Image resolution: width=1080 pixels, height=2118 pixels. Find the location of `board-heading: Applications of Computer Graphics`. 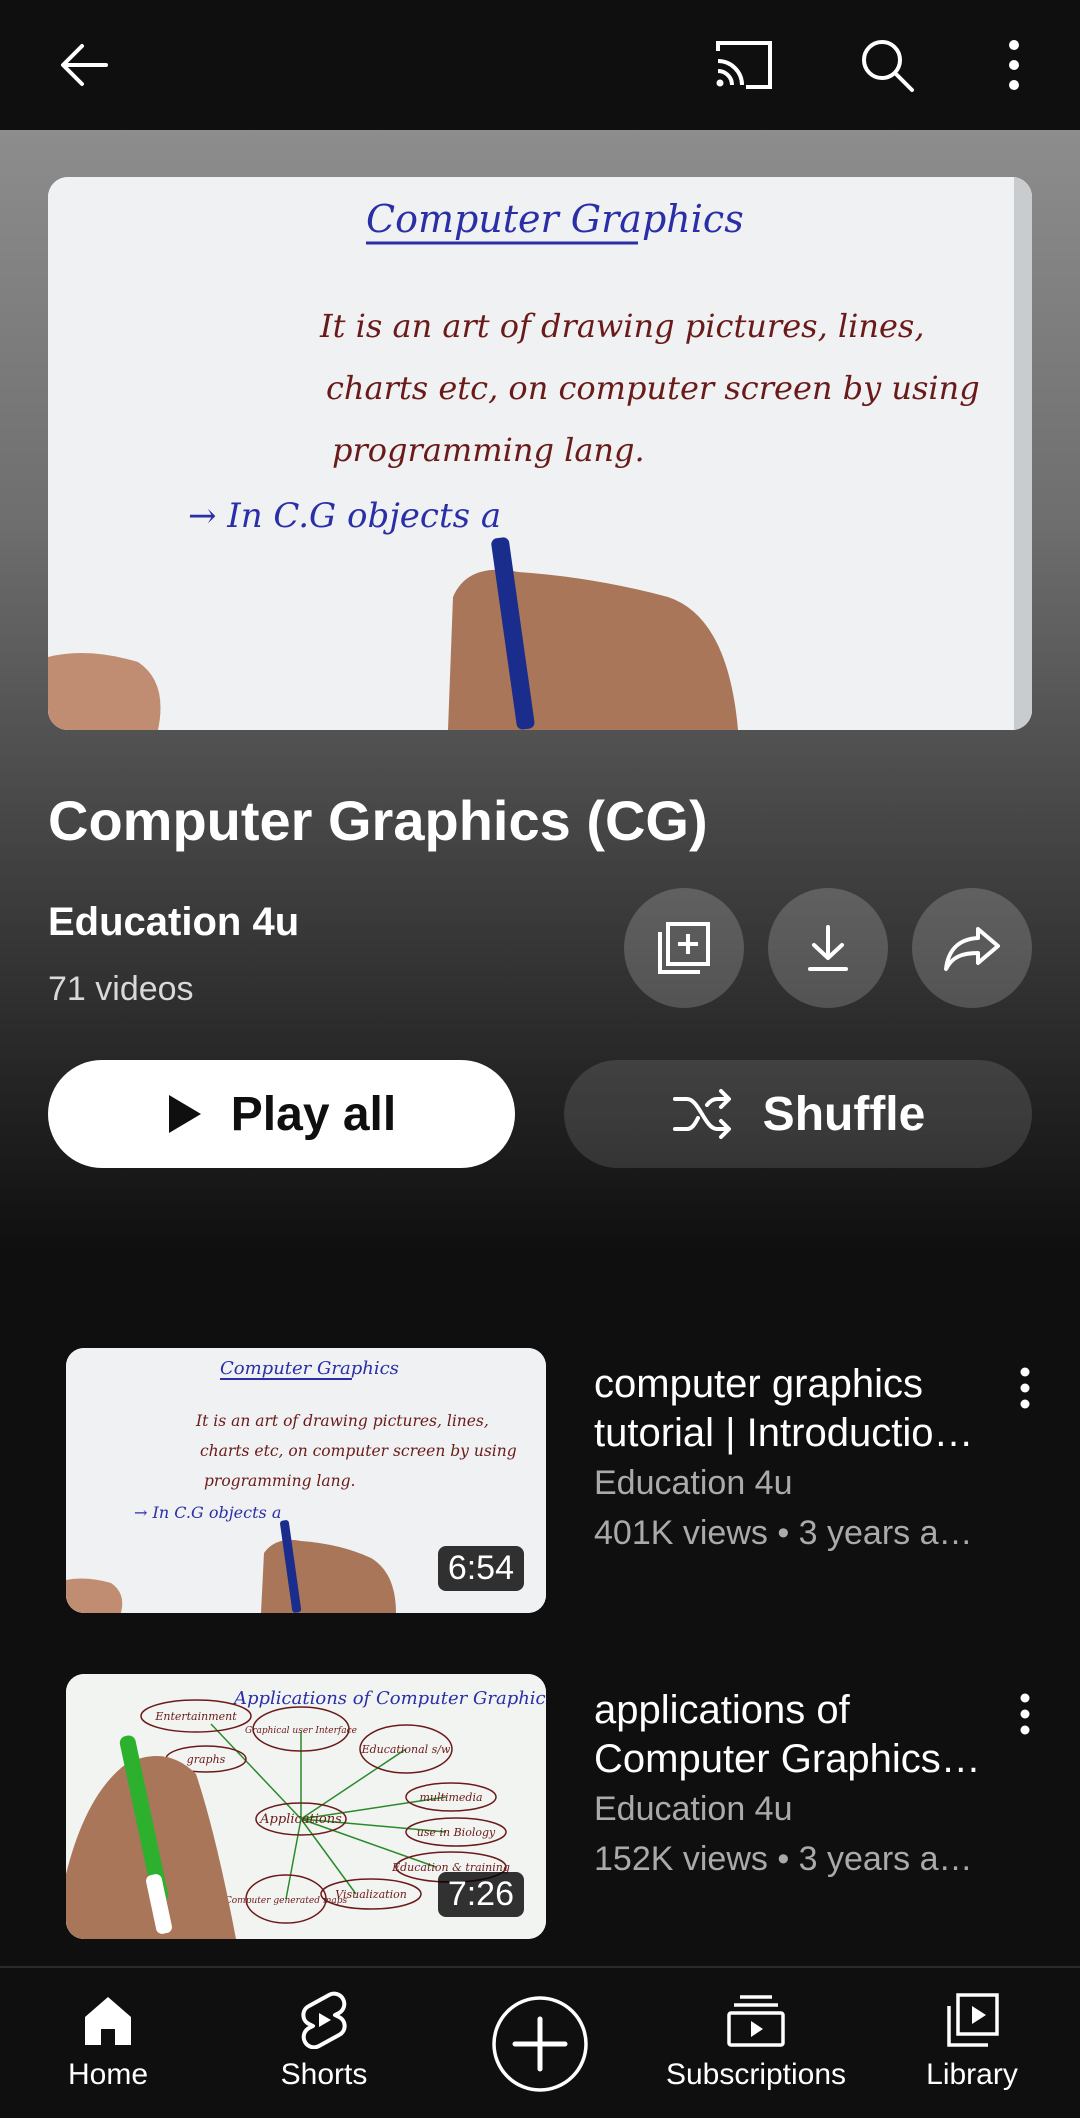

board-heading: Applications of Computer Graphics is located at coordinates (389, 1698).